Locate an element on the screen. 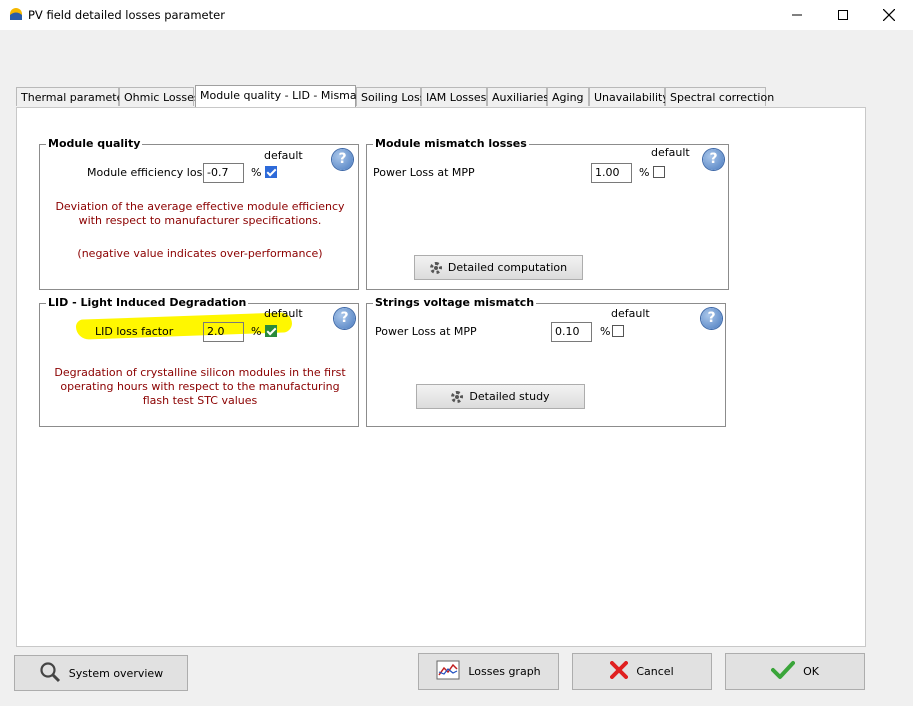 The height and width of the screenshot is (706, 913). mismatch-default-checkbox is located at coordinates (659, 172).